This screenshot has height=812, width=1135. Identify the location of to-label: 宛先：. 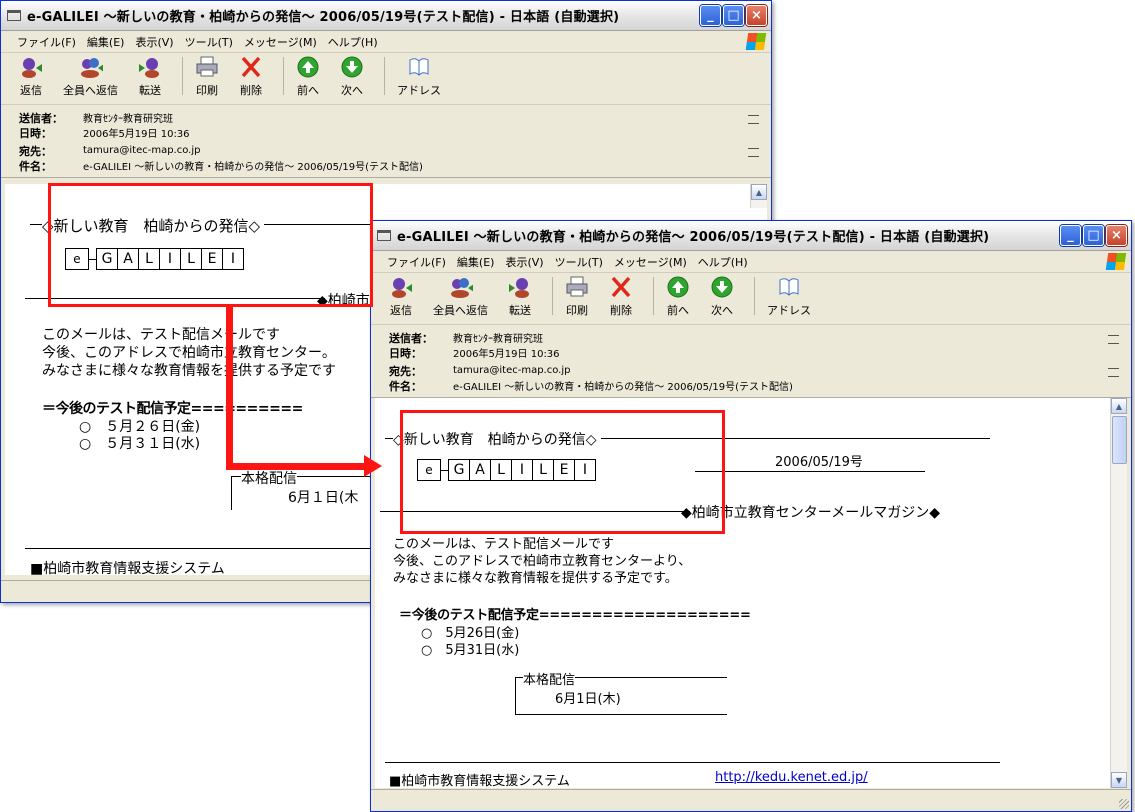
(405, 371).